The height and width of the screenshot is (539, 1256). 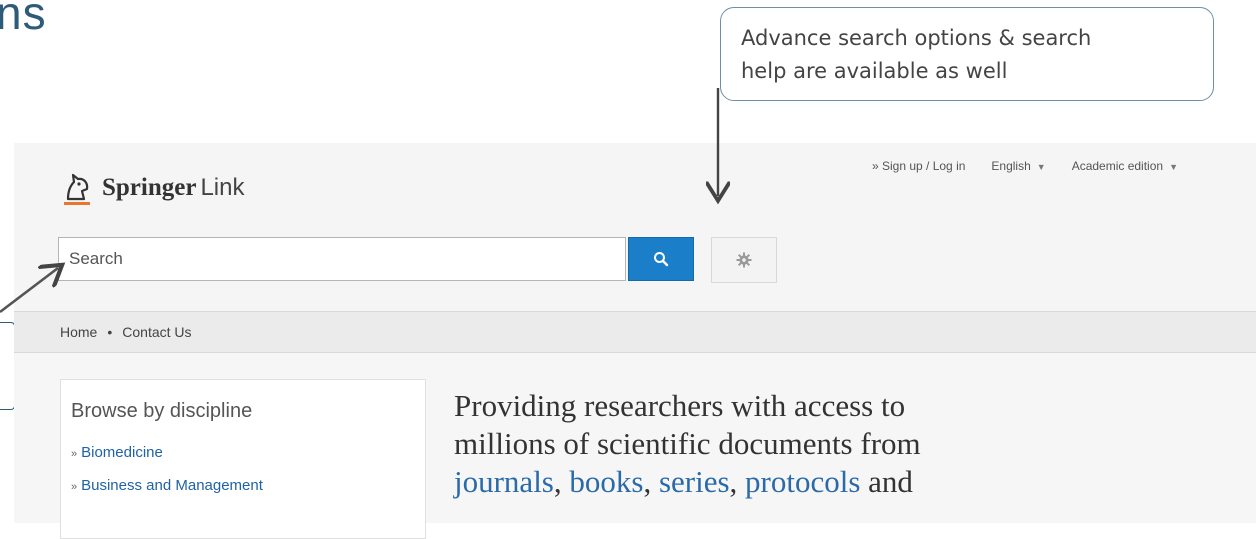 I want to click on discipline-label: Biomedicine, so click(x=122, y=452).